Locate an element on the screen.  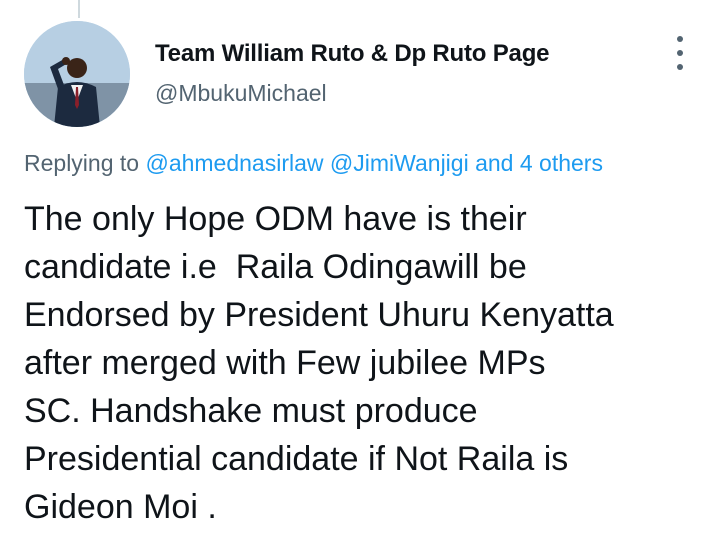
author-handle: @MbukuMichael is located at coordinates (241, 93).